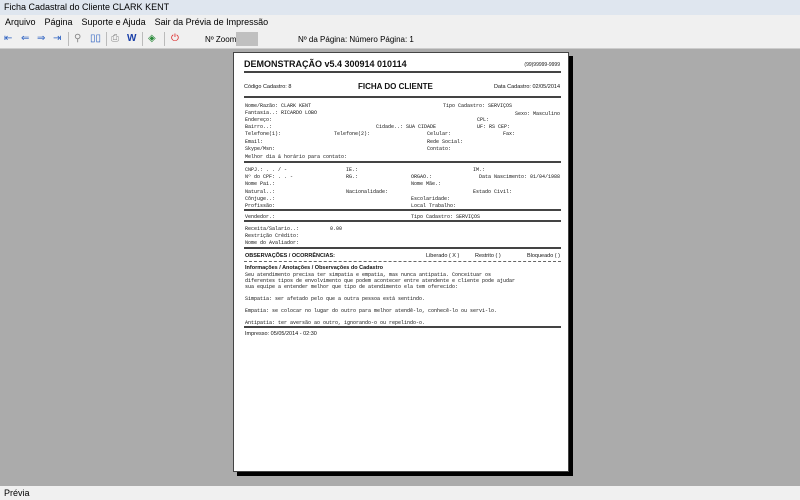 The width and height of the screenshot is (800, 500). Describe the element at coordinates (266, 170) in the screenshot. I see `field-cnpj: CNPJ.: . . / -` at that location.